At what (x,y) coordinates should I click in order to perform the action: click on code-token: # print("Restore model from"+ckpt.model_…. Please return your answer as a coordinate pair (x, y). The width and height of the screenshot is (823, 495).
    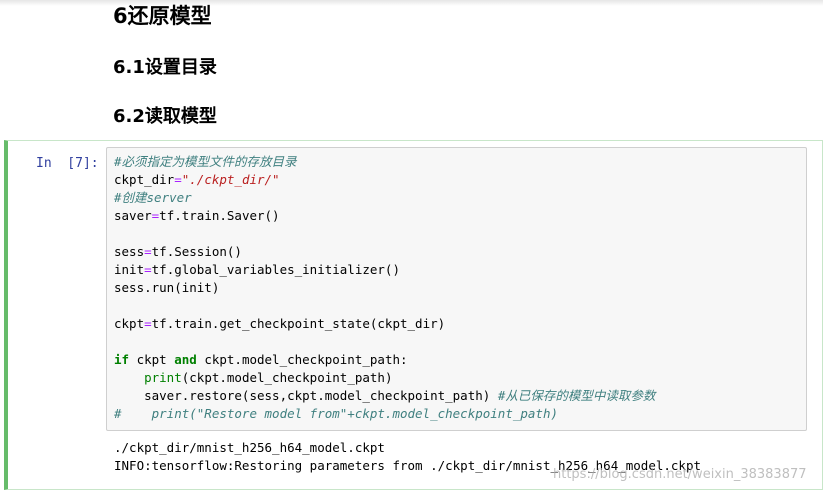
    Looking at the image, I should click on (336, 413).